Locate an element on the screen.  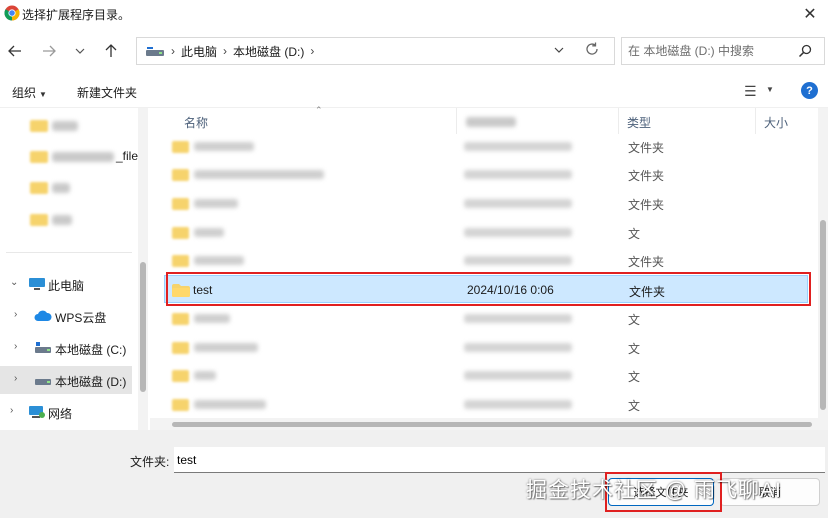
vertical-scrollbar-thumb is located at coordinates (823, 315).